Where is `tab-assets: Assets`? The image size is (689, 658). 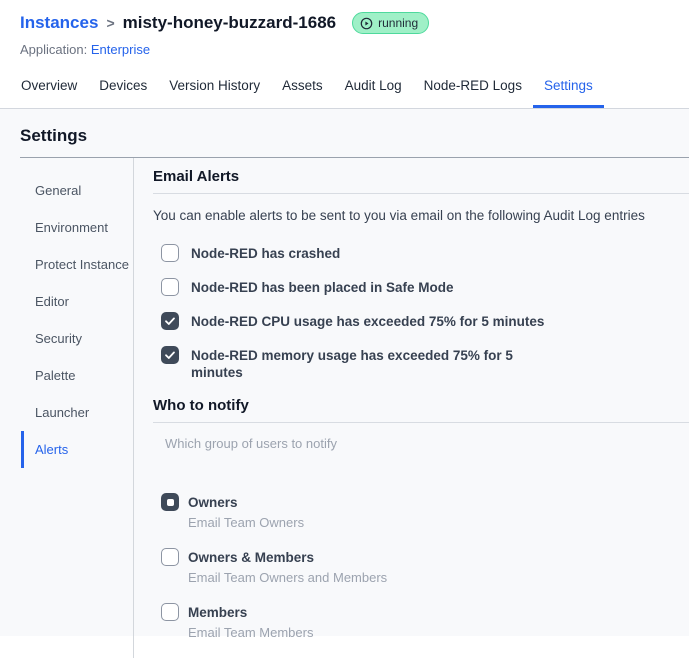 tab-assets: Assets is located at coordinates (302, 90).